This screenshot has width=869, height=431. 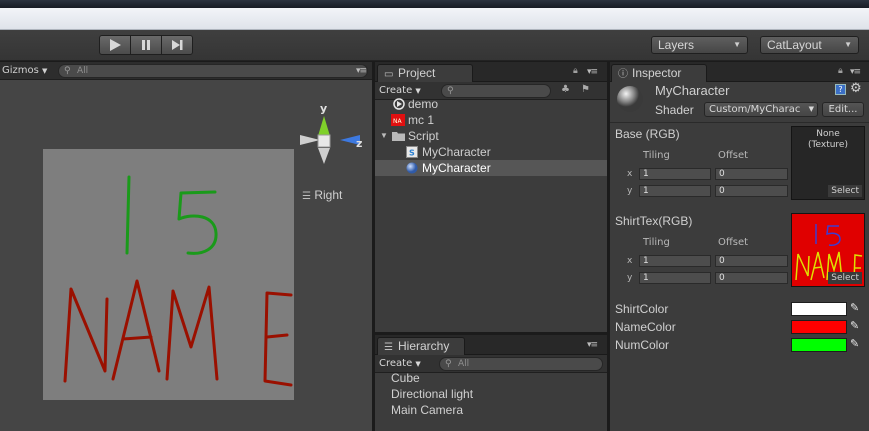 I want to click on info-icon: ⓘ, so click(x=623, y=74).